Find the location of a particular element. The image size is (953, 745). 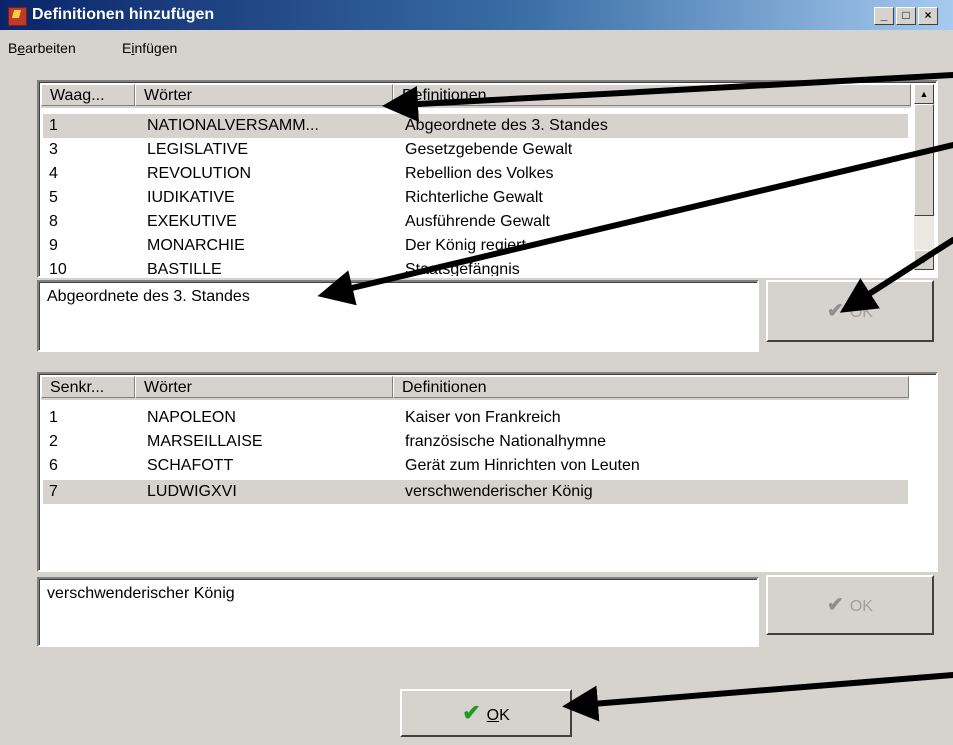

arrow-to-list-header is located at coordinates (667, 97).